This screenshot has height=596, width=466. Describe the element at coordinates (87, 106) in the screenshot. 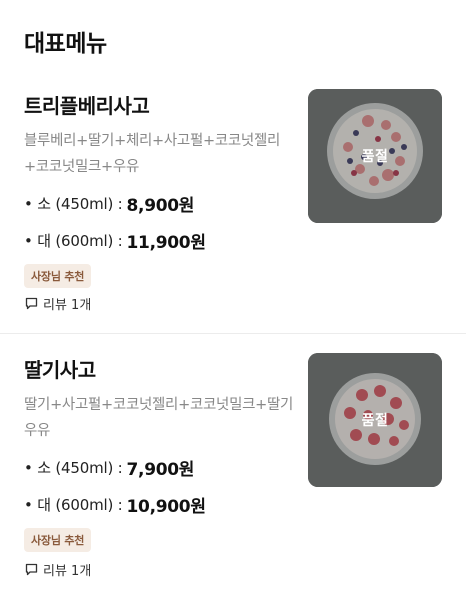

I see `item-name: 트리플베리사고` at that location.